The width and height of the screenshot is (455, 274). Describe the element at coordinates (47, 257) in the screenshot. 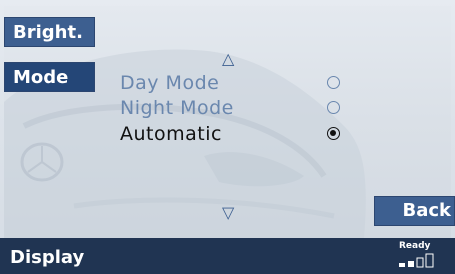

I see `status-bar-title: Display` at that location.